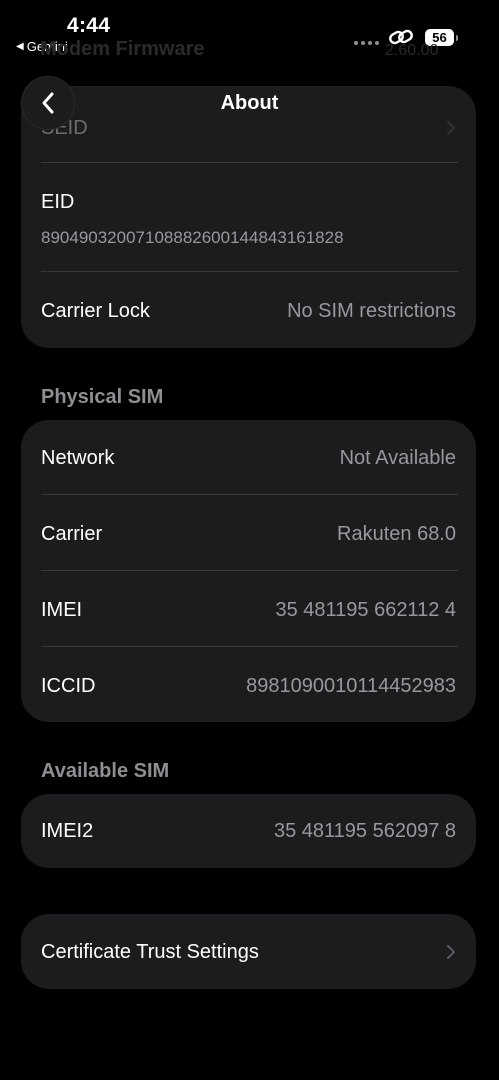 This screenshot has width=499, height=1080. What do you see at coordinates (89, 25) in the screenshot?
I see `status-time: 4:44` at bounding box center [89, 25].